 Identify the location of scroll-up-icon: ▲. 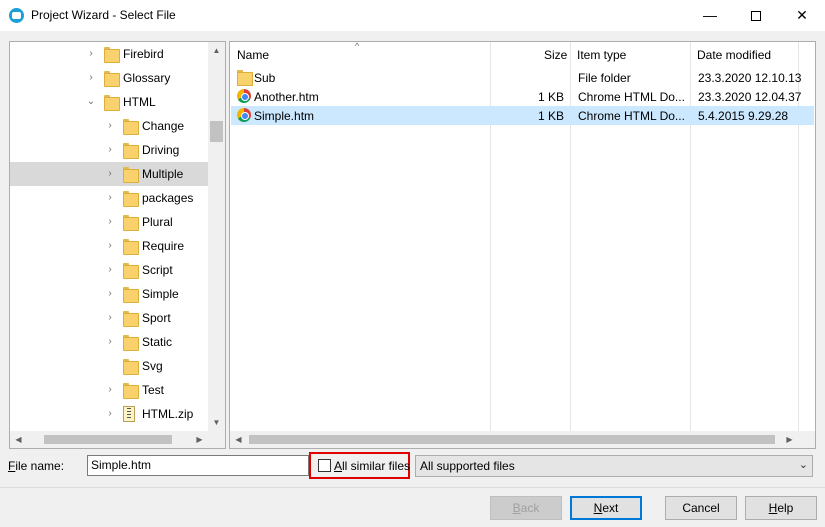
(216, 50).